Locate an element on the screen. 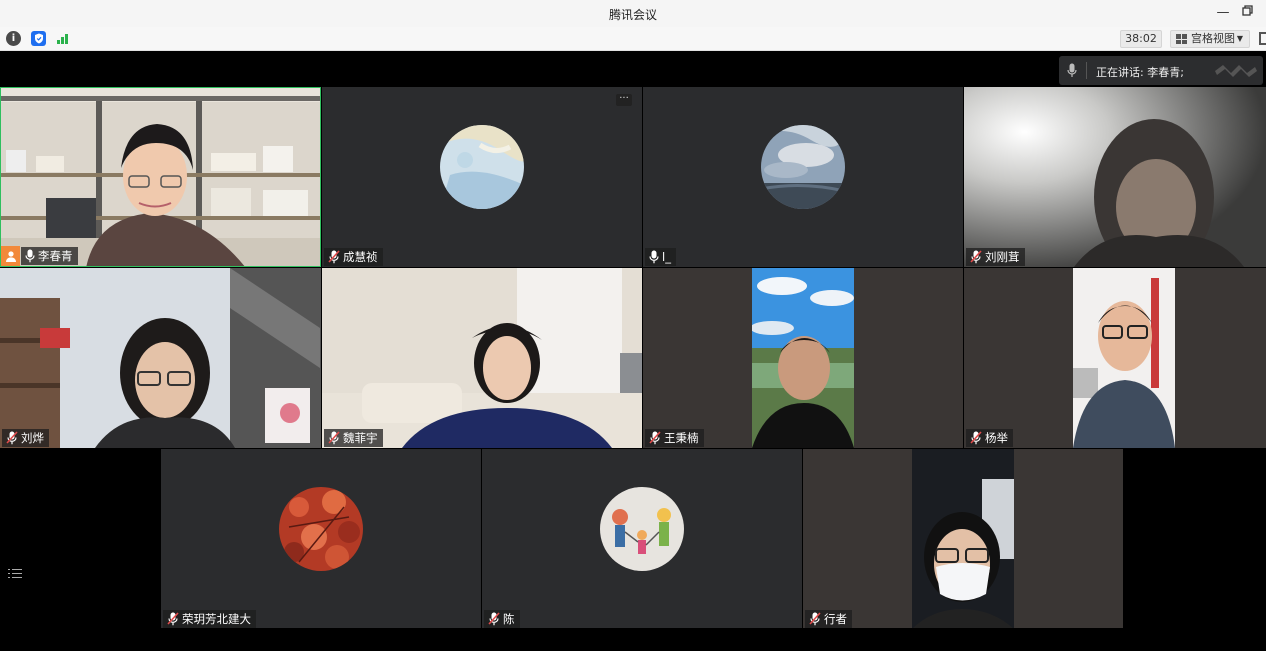 This screenshot has height=651, width=1266. participant-label: 行者 is located at coordinates (828, 619).